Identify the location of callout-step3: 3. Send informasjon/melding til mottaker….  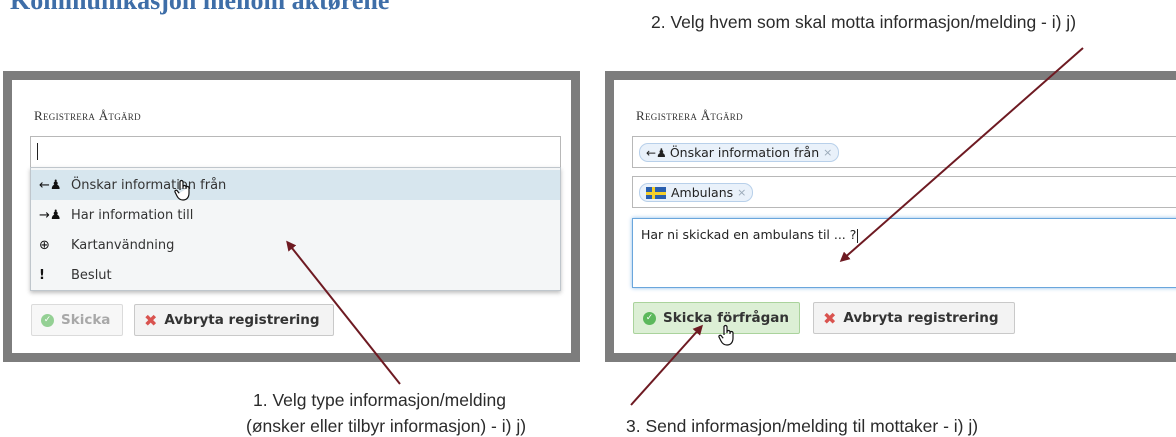
(802, 426).